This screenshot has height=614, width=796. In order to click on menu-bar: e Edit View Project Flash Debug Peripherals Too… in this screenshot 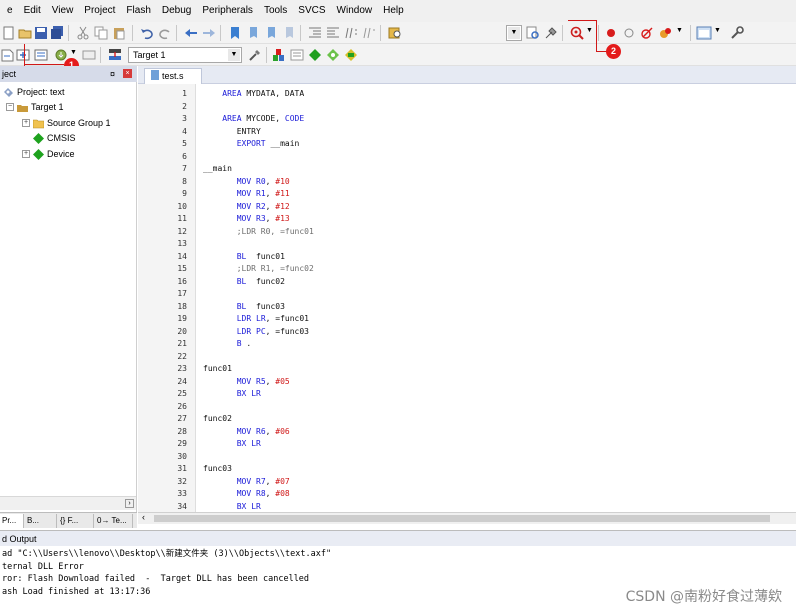, I will do `click(398, 11)`.